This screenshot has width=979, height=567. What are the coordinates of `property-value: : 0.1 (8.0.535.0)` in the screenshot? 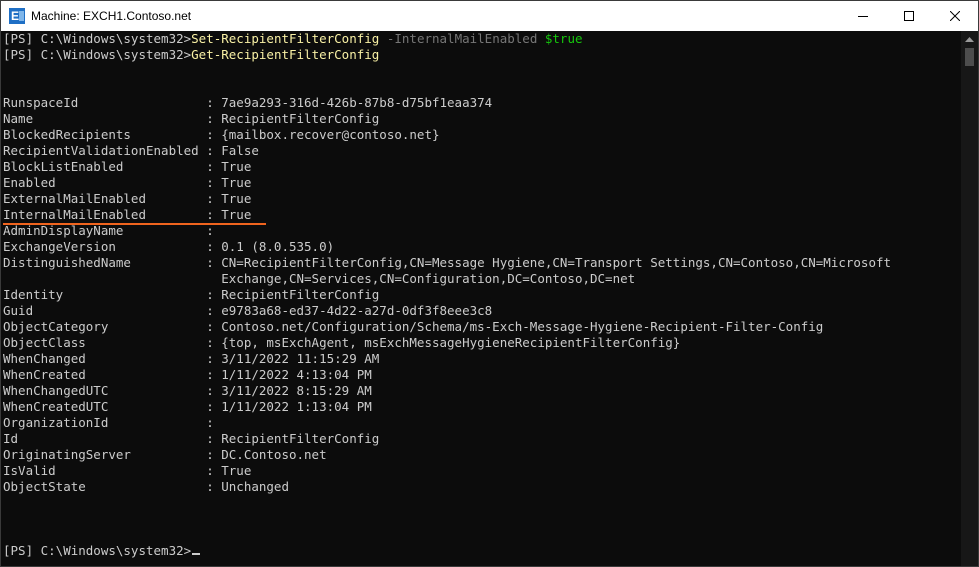 It's located at (270, 246).